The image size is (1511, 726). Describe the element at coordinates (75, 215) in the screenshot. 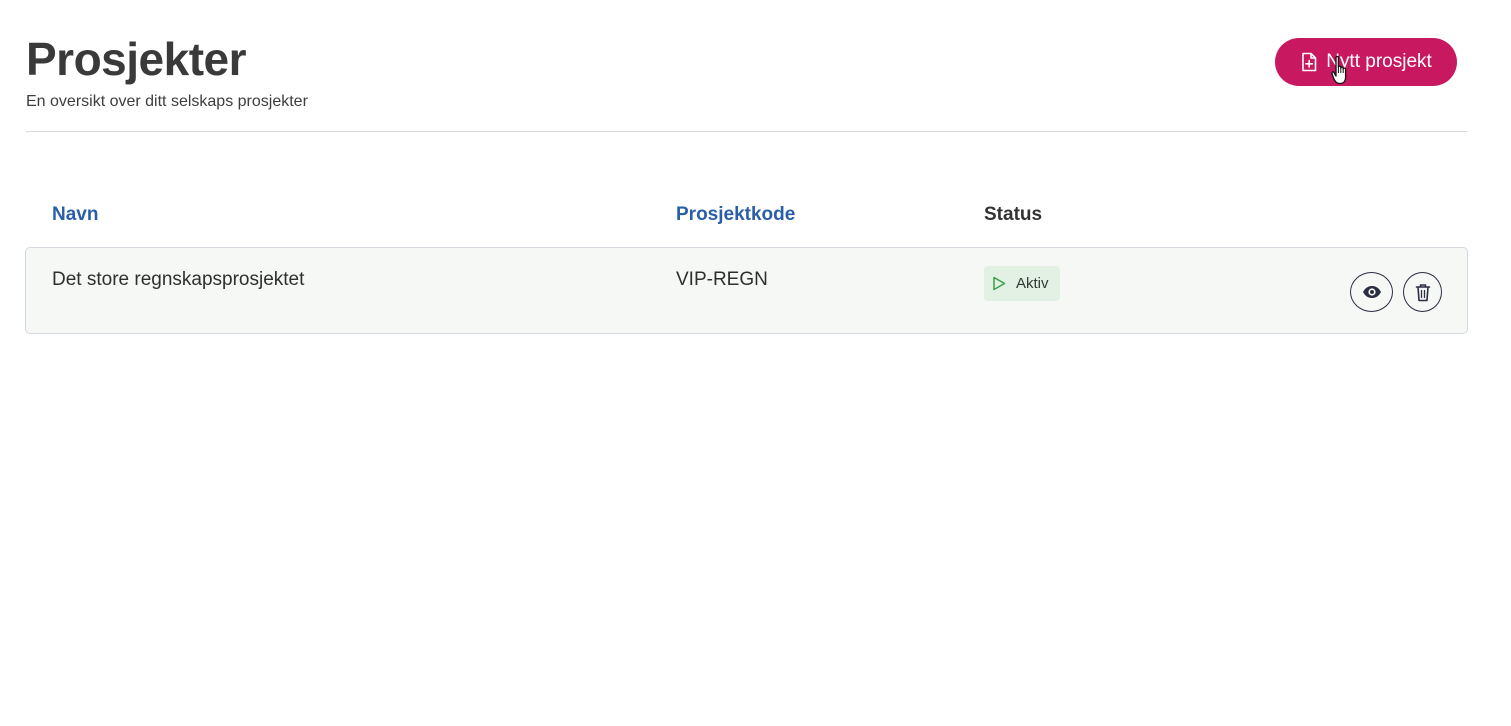

I see `column-header-name: Navn` at that location.